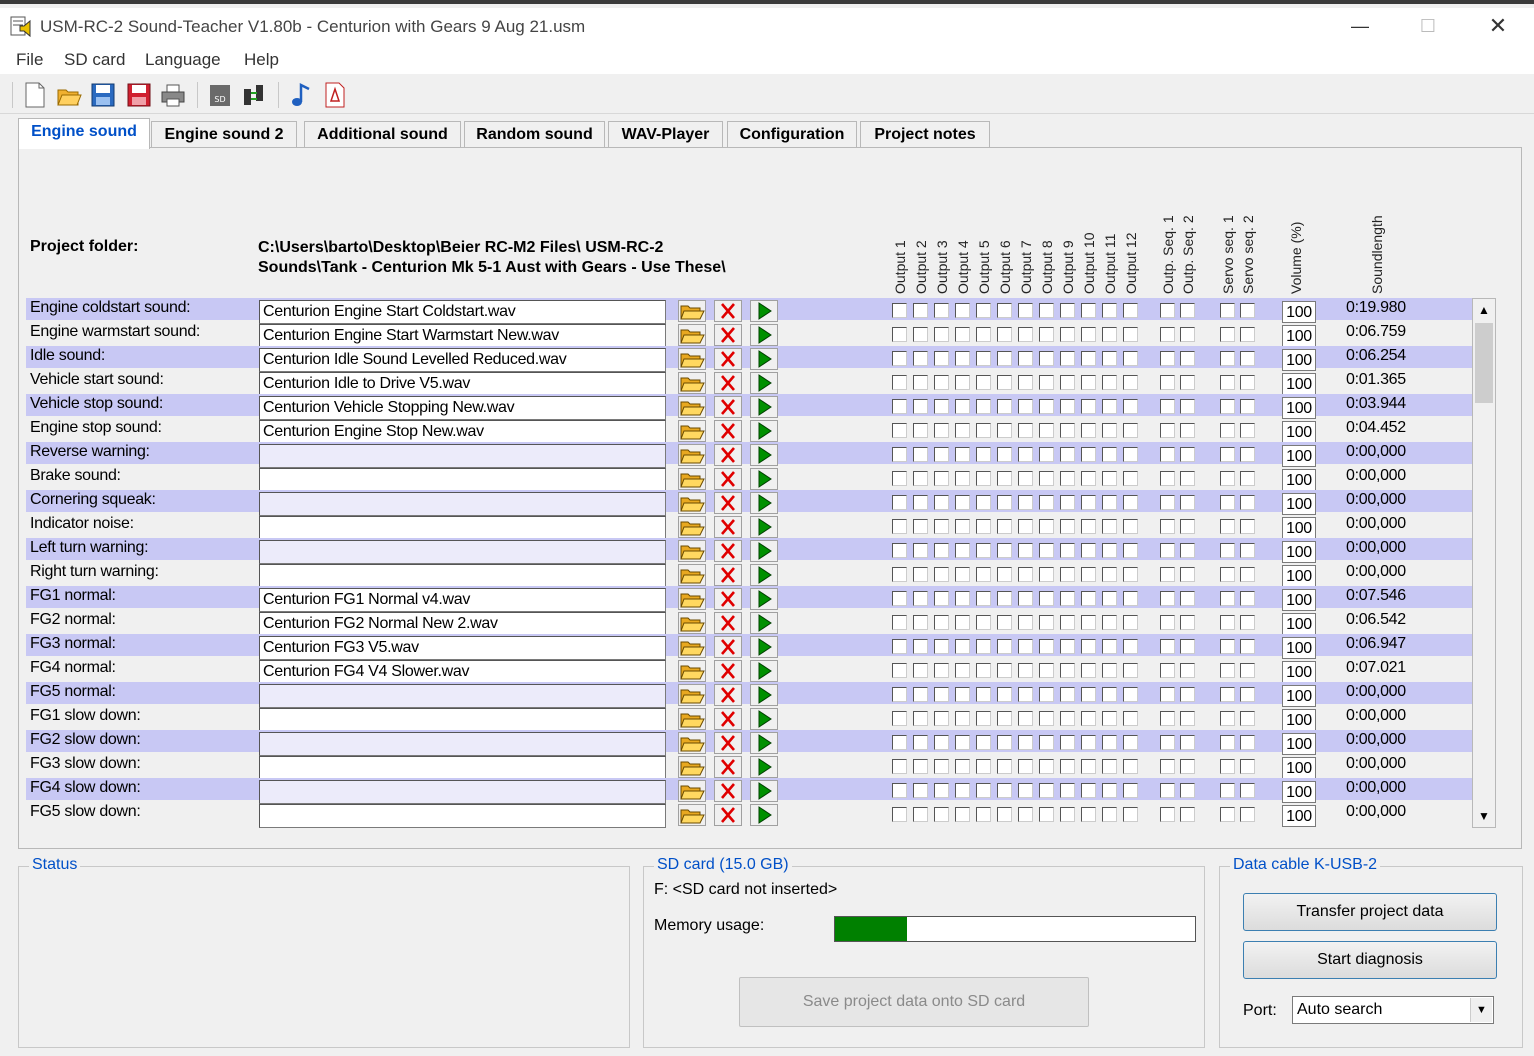 The height and width of the screenshot is (1056, 1534). What do you see at coordinates (224, 134) in the screenshot?
I see `tab-engine-sound-2: Engine sound 2` at bounding box center [224, 134].